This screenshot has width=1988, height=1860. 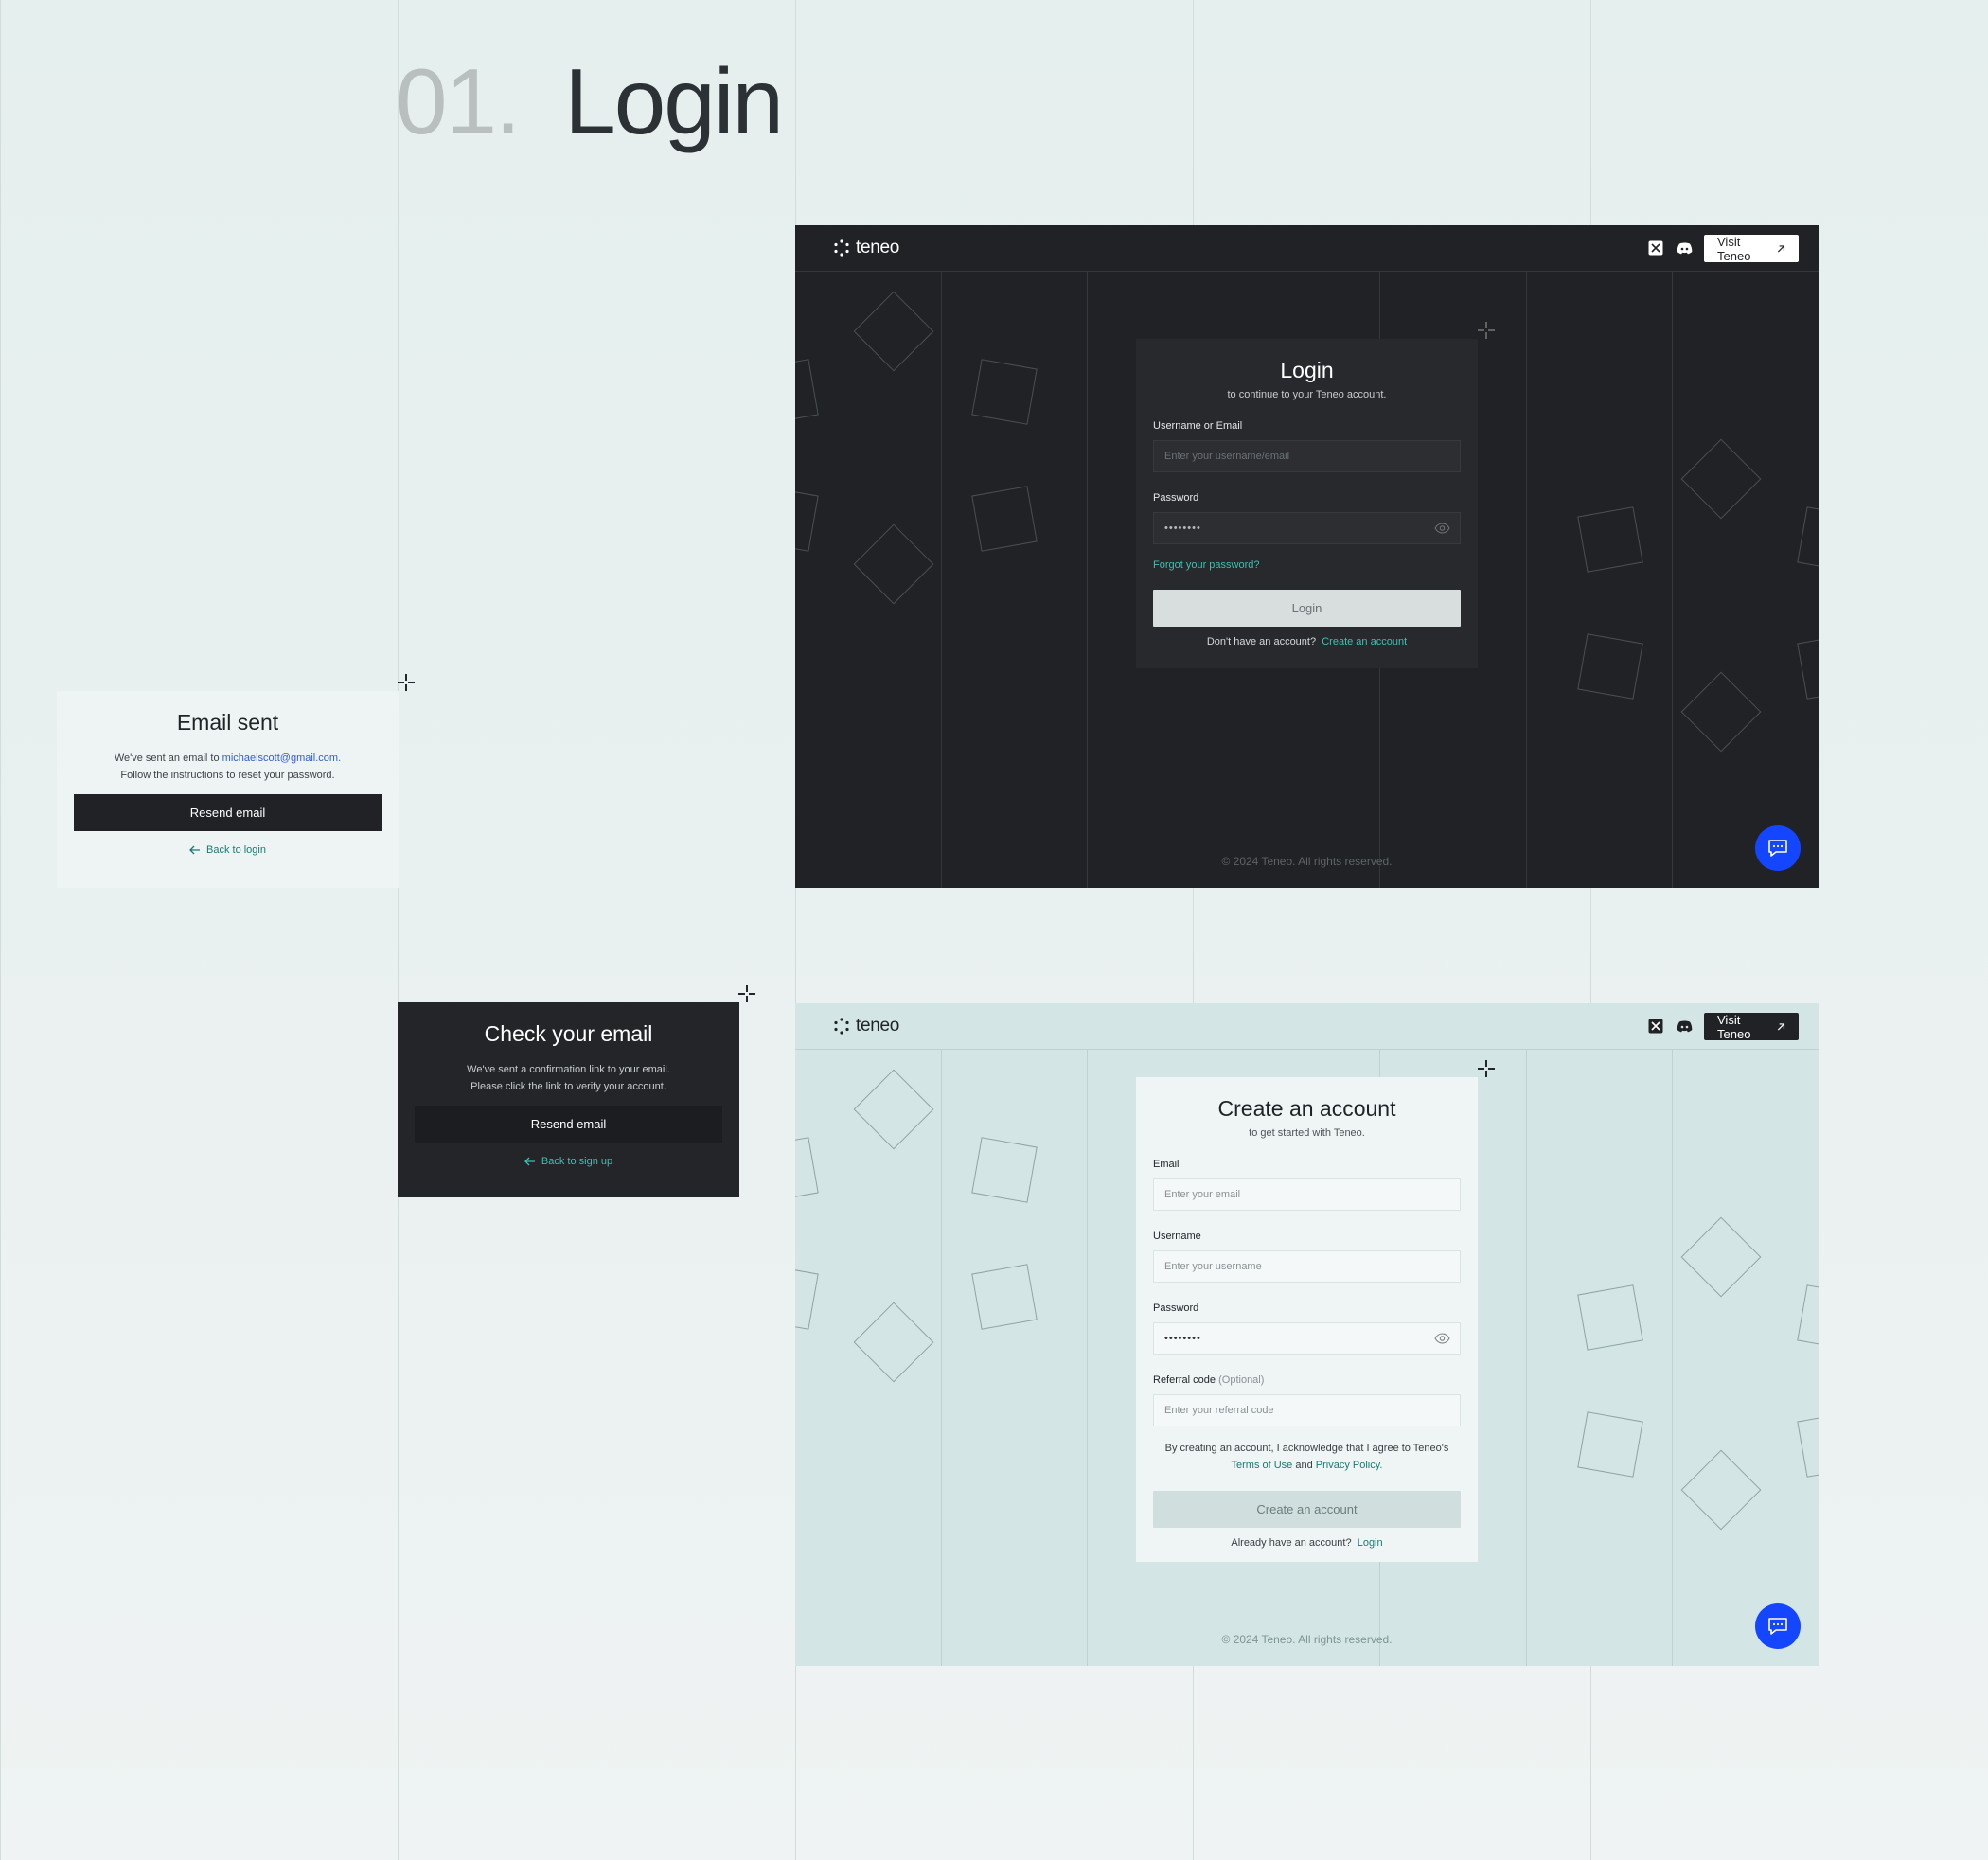 What do you see at coordinates (1370, 1543) in the screenshot?
I see `login-link: Login` at bounding box center [1370, 1543].